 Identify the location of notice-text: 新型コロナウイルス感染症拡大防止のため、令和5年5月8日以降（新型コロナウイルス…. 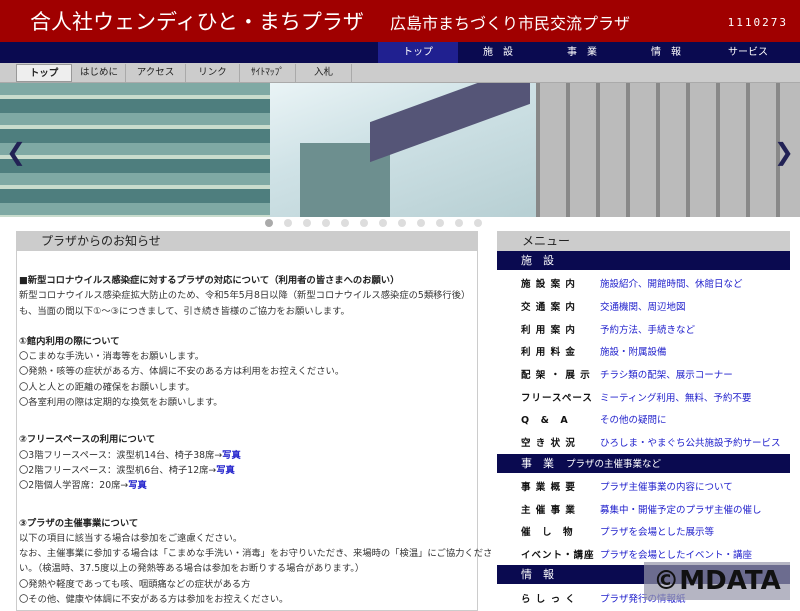
(245, 296).